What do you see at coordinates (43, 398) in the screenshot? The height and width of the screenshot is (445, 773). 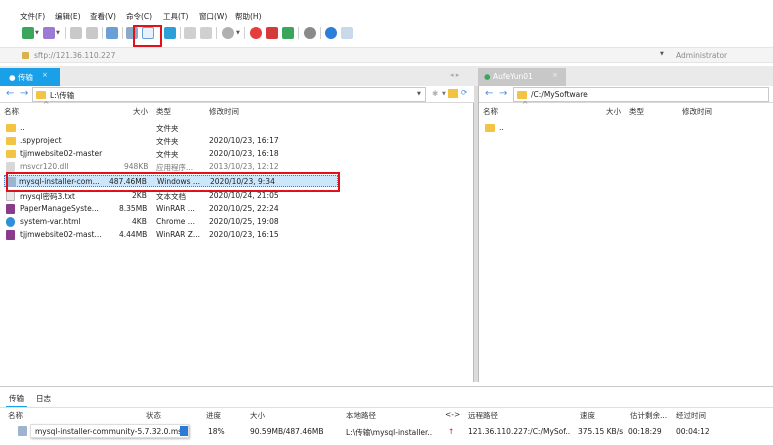 I see `tab-log: 日志` at bounding box center [43, 398].